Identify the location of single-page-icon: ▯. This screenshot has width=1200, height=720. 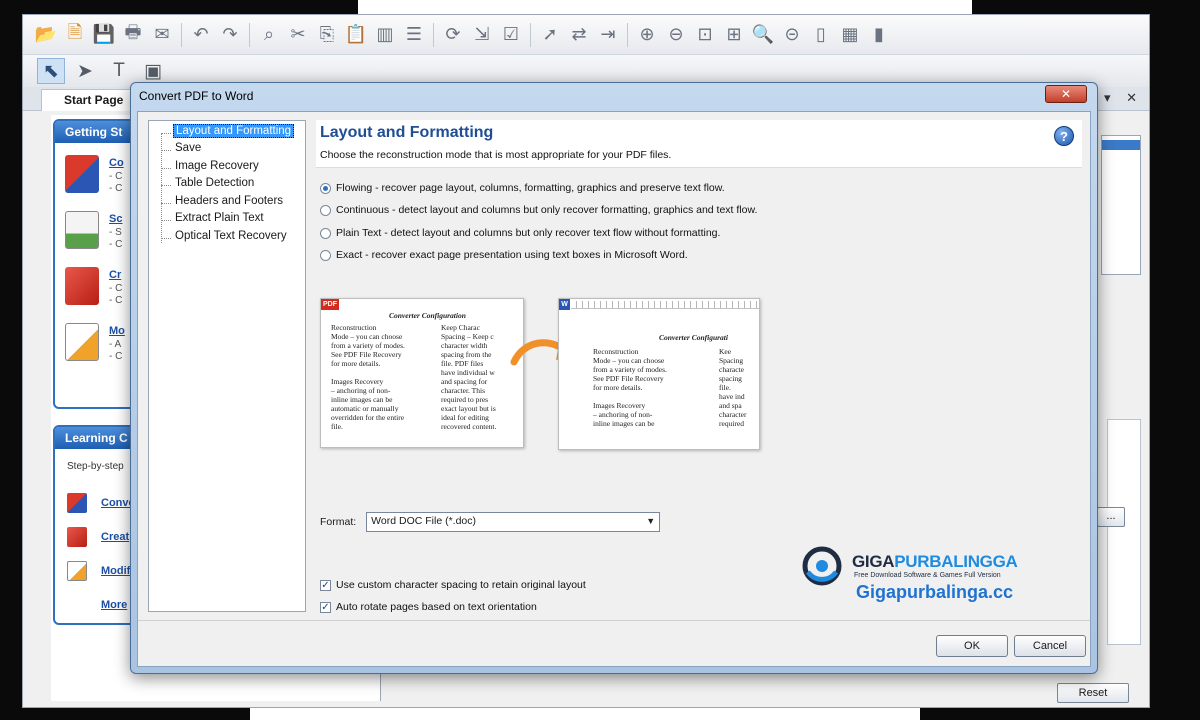
(821, 35).